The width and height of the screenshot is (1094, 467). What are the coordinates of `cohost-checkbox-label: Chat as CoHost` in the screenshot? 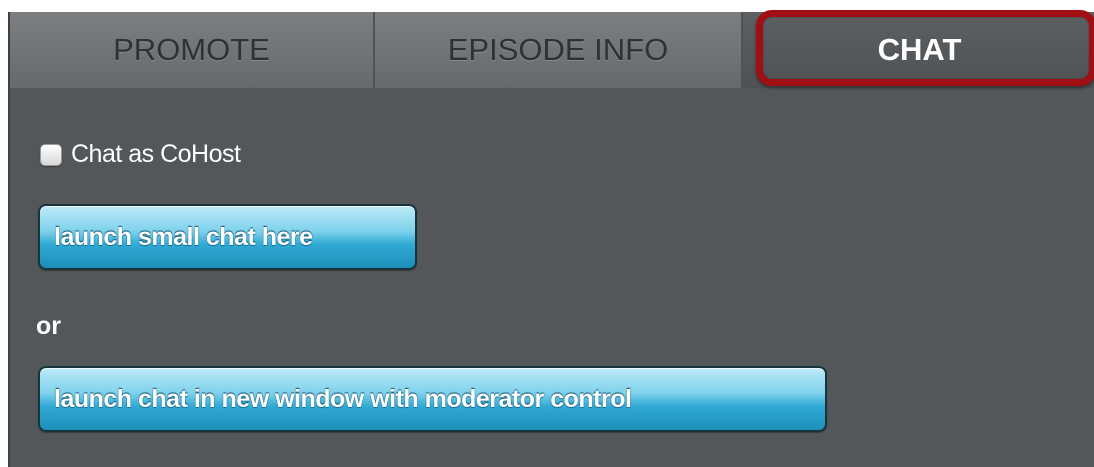 It's located at (156, 154).